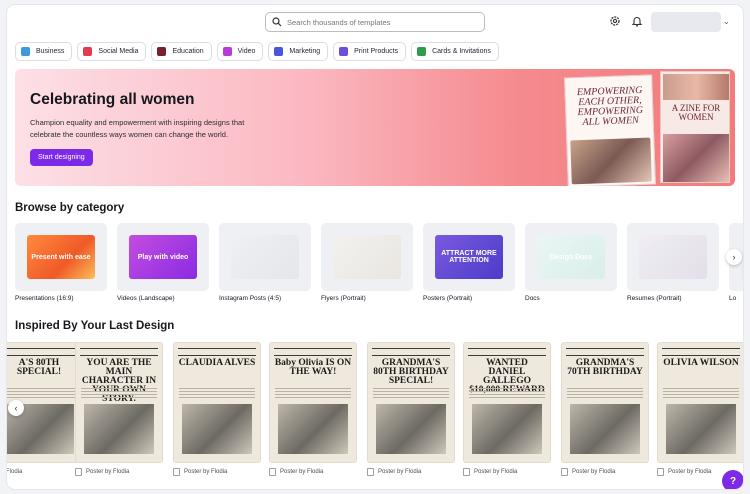 This screenshot has height=494, width=750. I want to click on category-card: Present with ease Presentations (16:9), so click(61, 262).